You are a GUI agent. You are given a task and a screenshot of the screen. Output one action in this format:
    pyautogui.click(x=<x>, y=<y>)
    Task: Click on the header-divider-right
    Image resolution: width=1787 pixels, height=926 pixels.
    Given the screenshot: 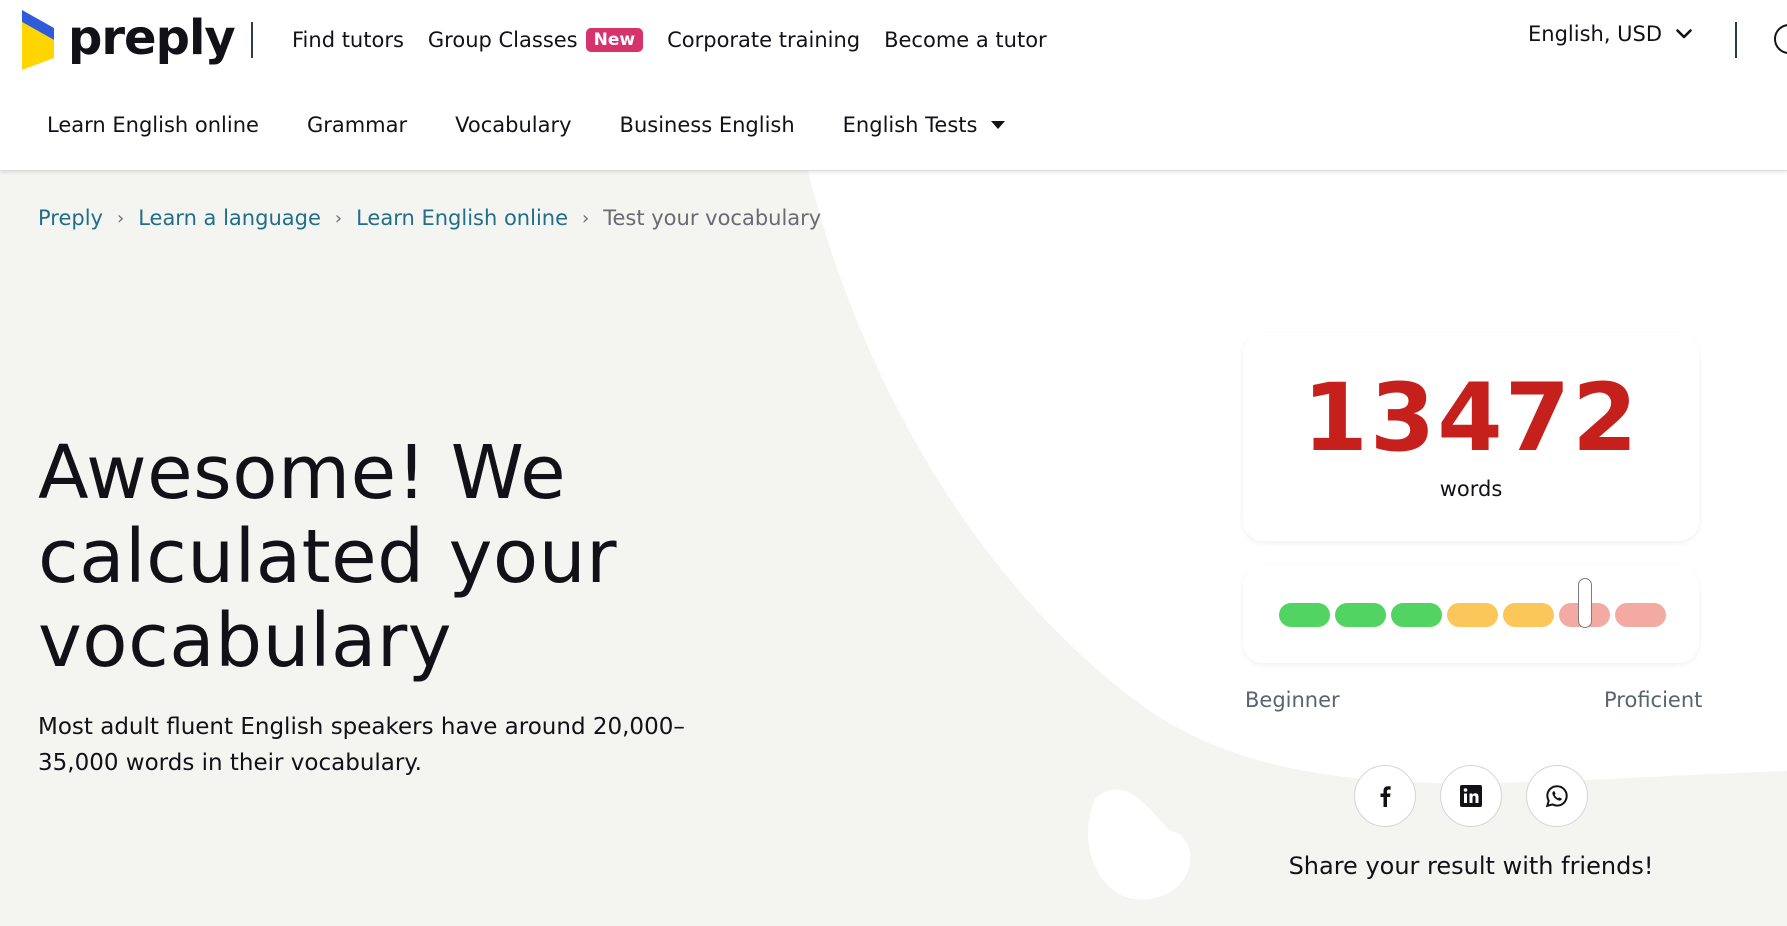 What is the action you would take?
    pyautogui.click(x=1736, y=40)
    